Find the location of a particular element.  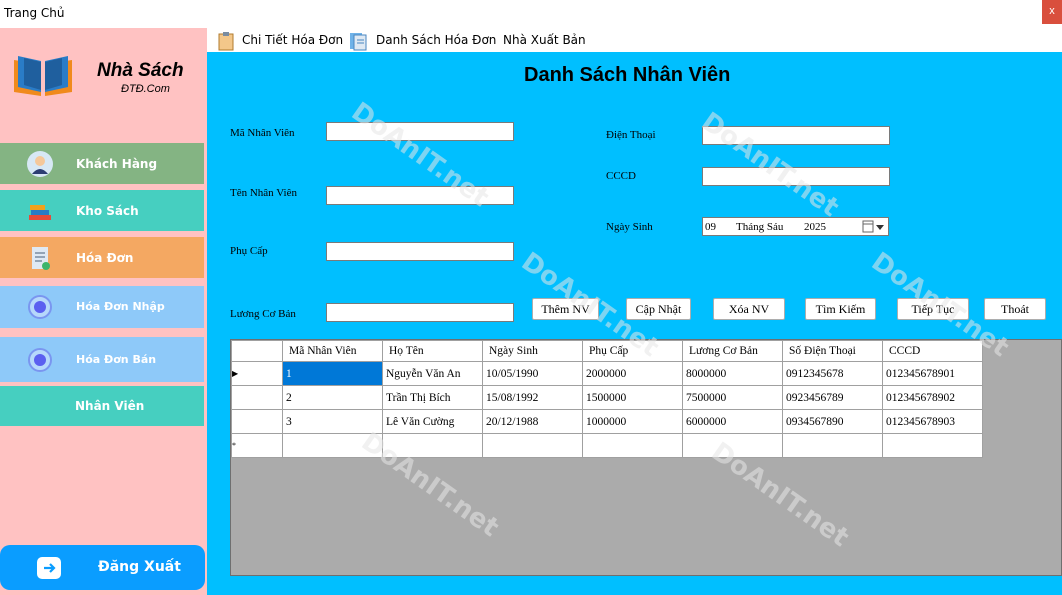

clipboard-icon is located at coordinates (226, 41).